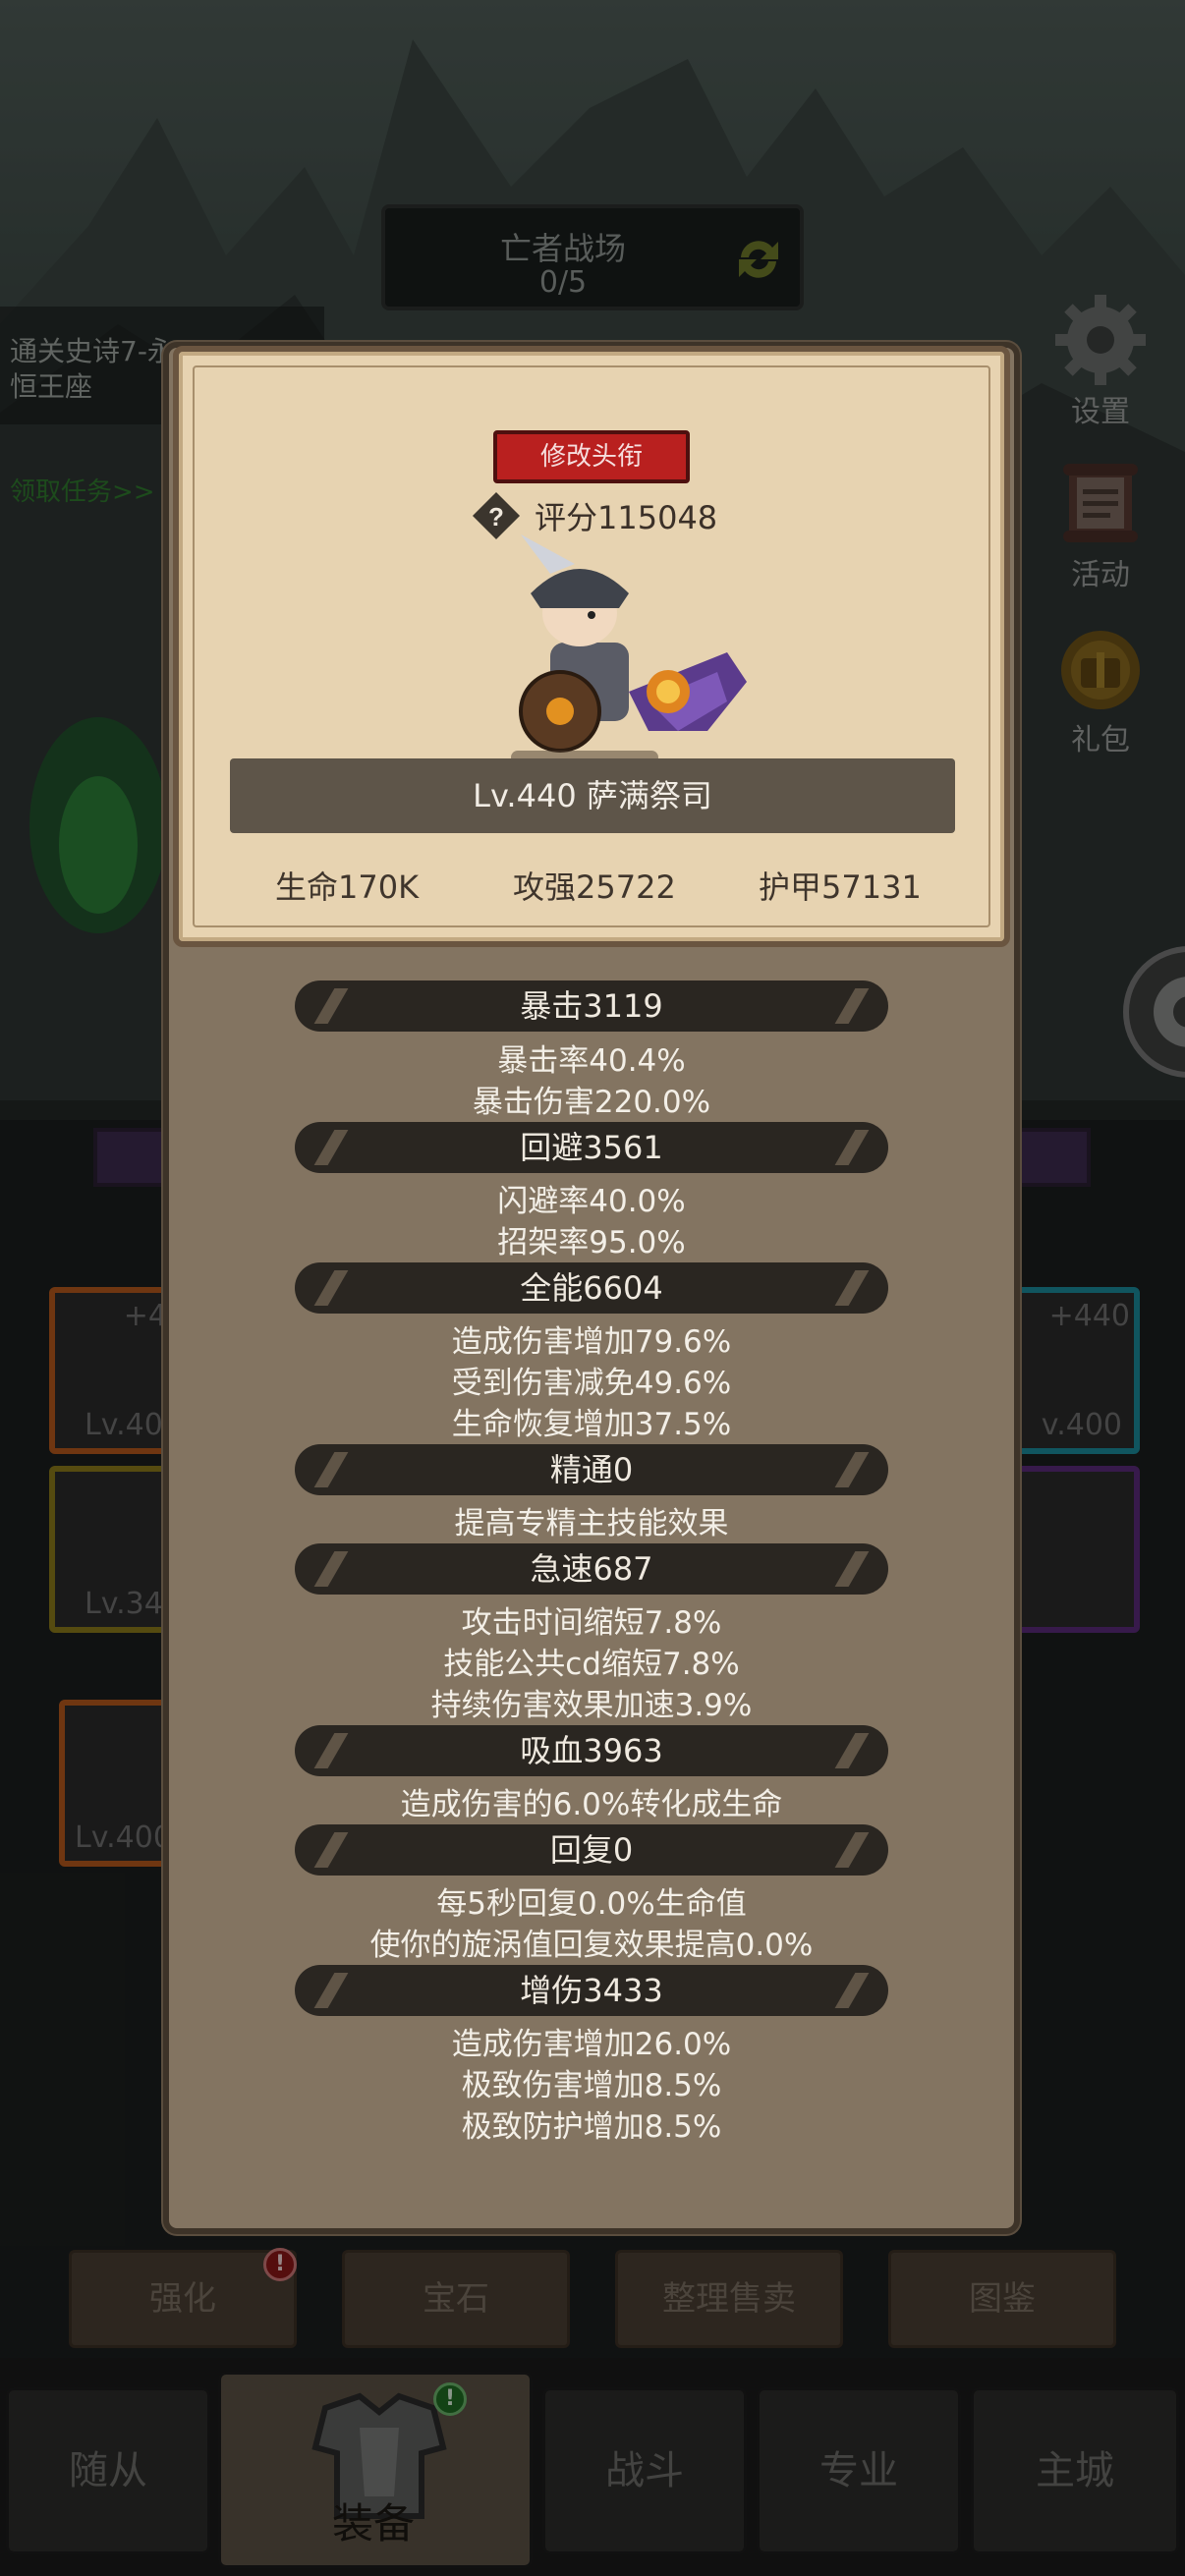 The width and height of the screenshot is (1185, 2576). I want to click on stat-line-heal-increase: 生命恢复增加37.5%, so click(592, 1424).